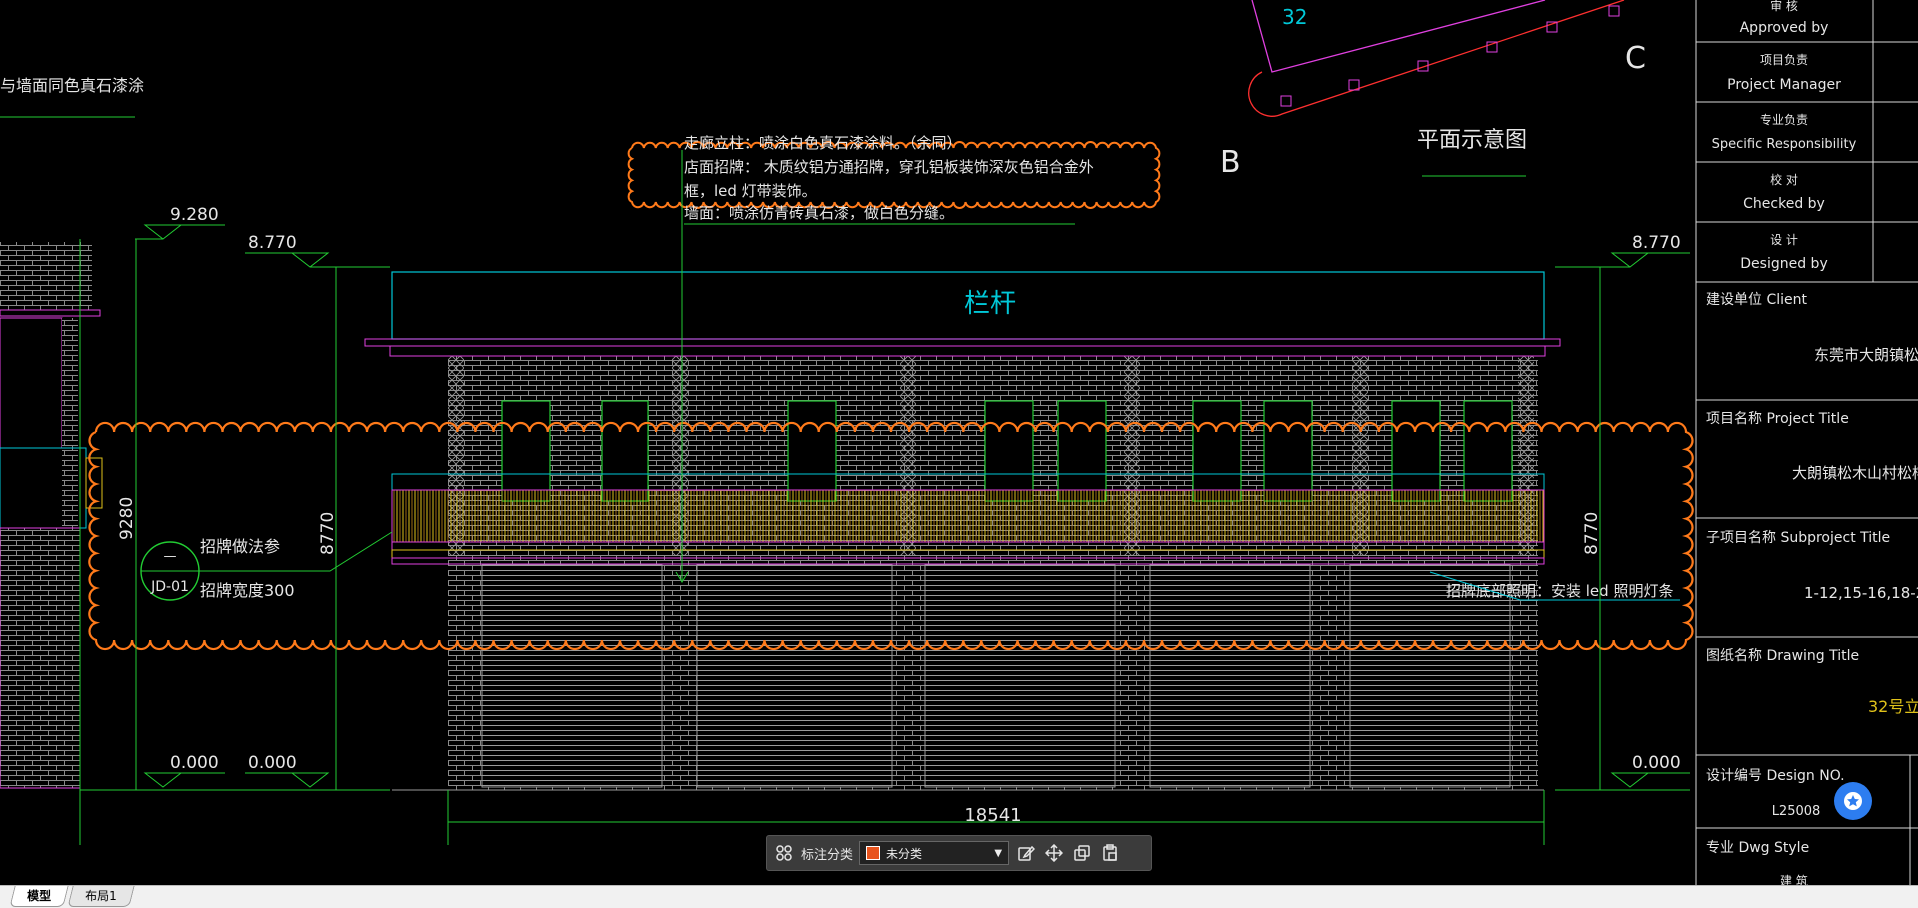 This screenshot has height=908, width=1918. What do you see at coordinates (750, 191) in the screenshot?
I see `note-line-3: 框，led 灯带装饰。` at bounding box center [750, 191].